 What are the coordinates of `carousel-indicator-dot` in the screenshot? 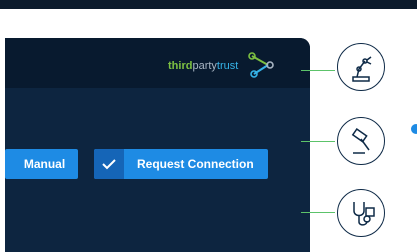 It's located at (414, 129).